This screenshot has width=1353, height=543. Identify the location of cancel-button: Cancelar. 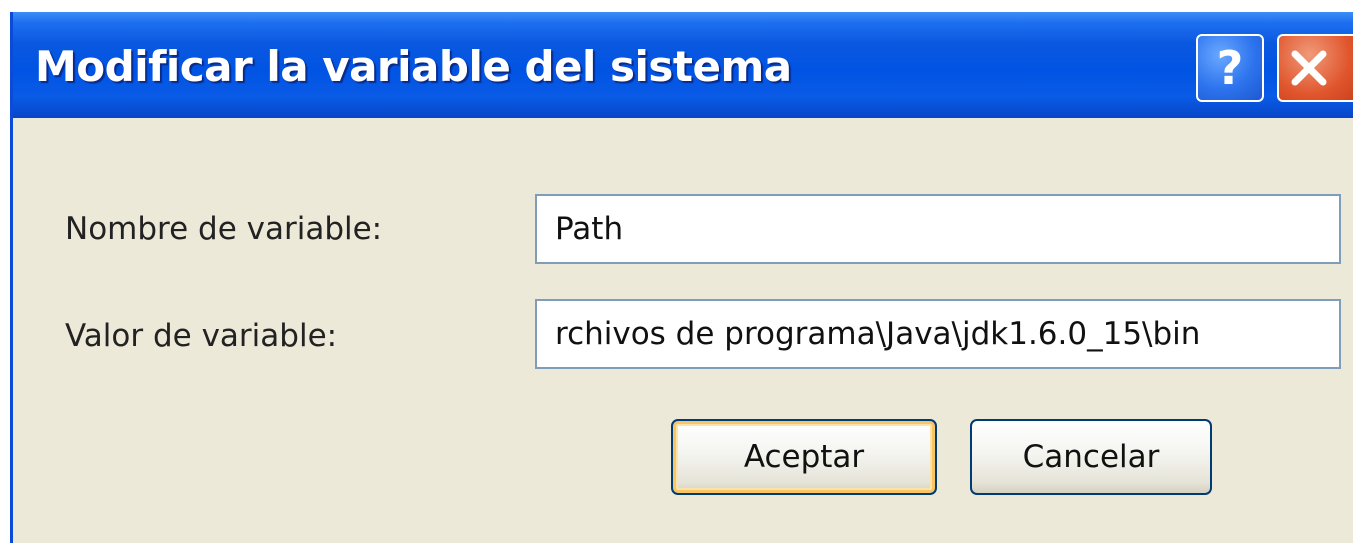
(1091, 457).